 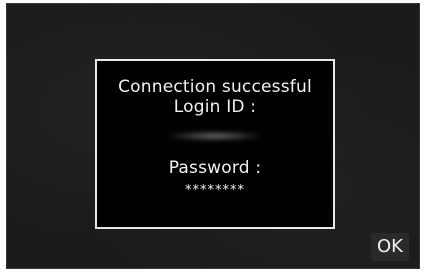 What do you see at coordinates (215, 107) in the screenshot?
I see `login-id-label: Login ID :` at bounding box center [215, 107].